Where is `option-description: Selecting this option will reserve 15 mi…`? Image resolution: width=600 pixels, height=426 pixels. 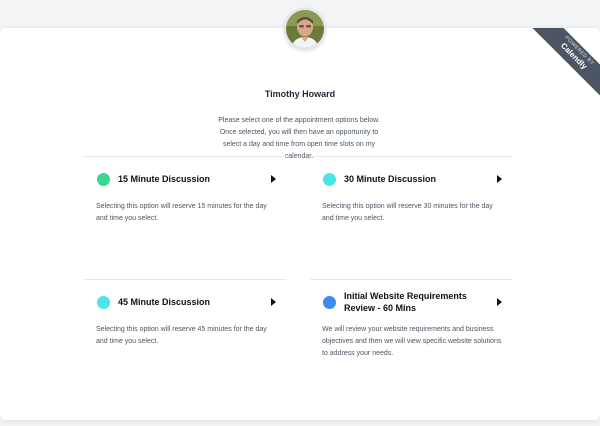 option-description: Selecting this option will reserve 15 mi… is located at coordinates (181, 212).